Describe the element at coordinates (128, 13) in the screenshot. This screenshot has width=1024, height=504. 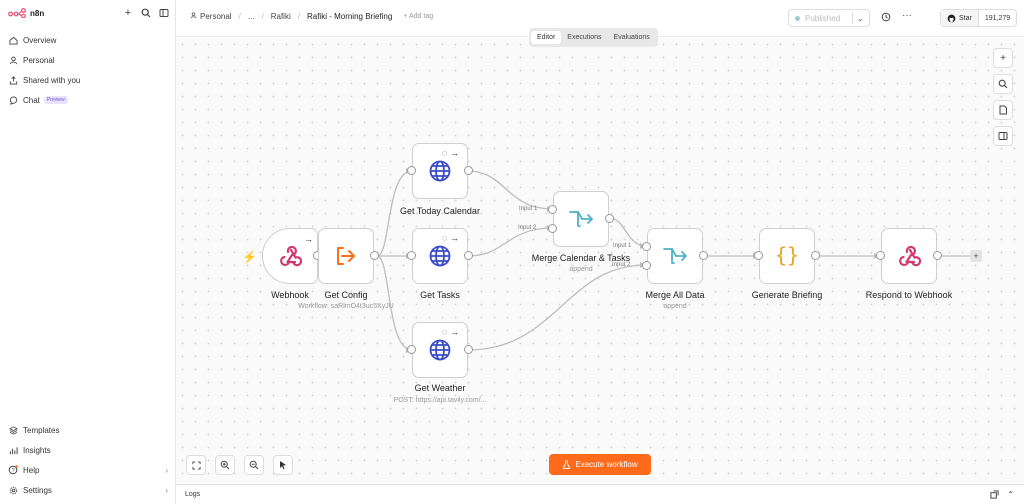
I see `plus-icon: +` at that location.